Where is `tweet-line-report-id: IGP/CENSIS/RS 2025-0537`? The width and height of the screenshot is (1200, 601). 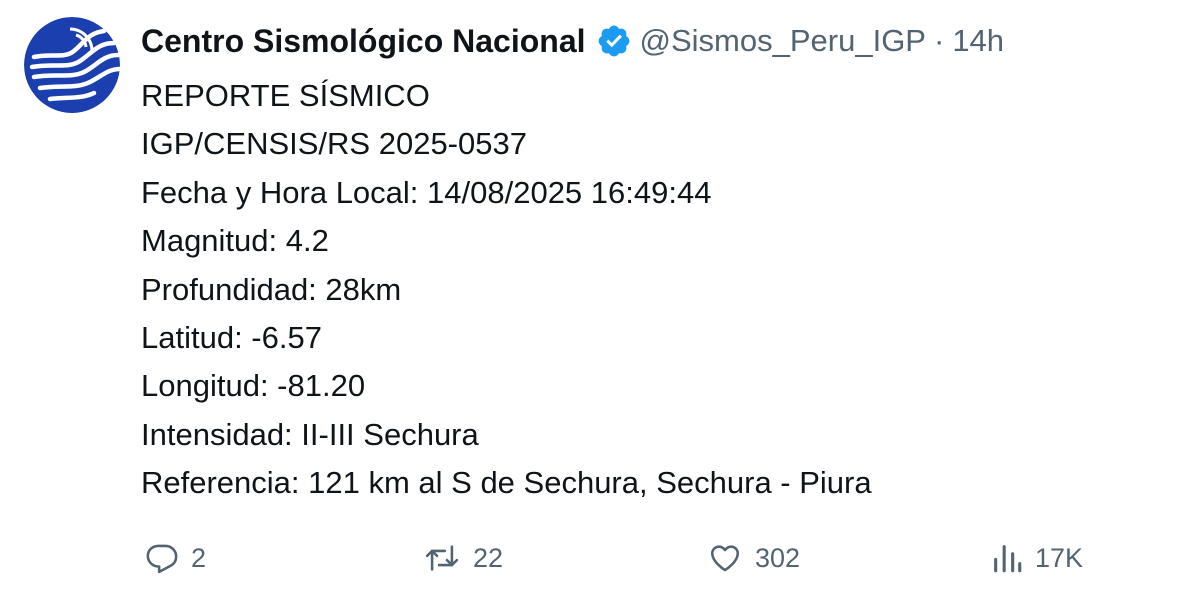 tweet-line-report-id: IGP/CENSIS/RS 2025-0537 is located at coordinates (334, 144).